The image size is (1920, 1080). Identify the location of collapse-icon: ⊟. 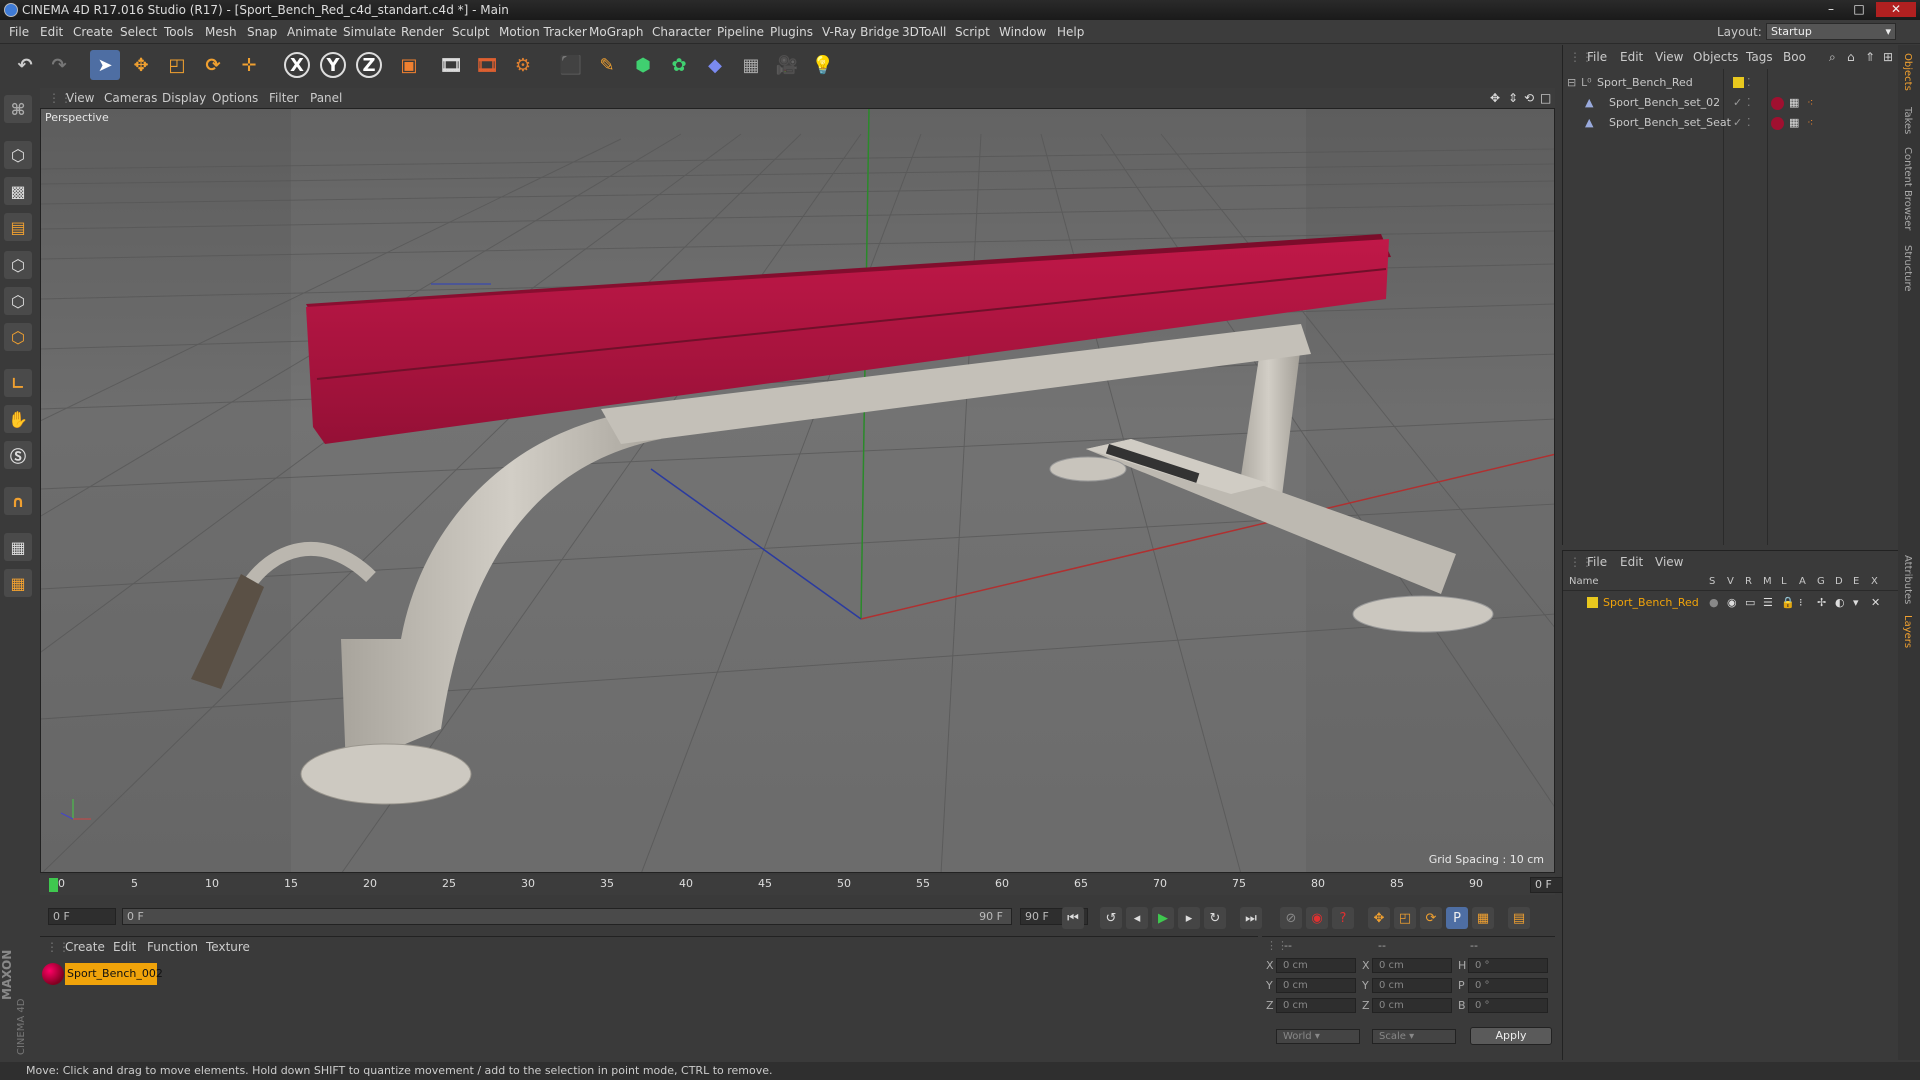
(1571, 82).